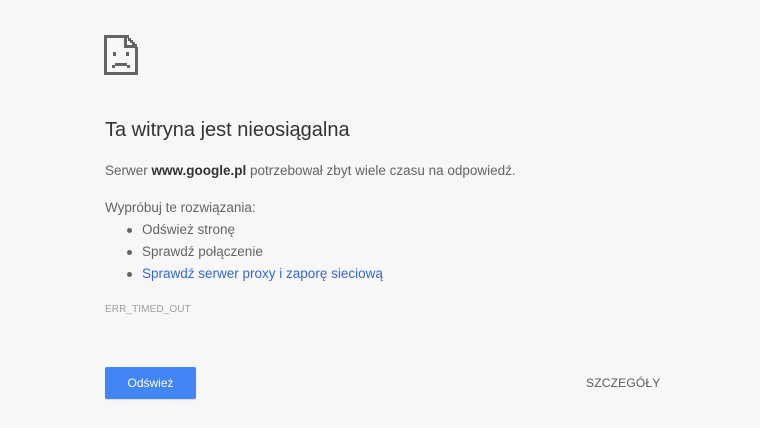 The height and width of the screenshot is (428, 760). Describe the element at coordinates (148, 309) in the screenshot. I see `error-code: ERR_TIMED_OUT` at that location.